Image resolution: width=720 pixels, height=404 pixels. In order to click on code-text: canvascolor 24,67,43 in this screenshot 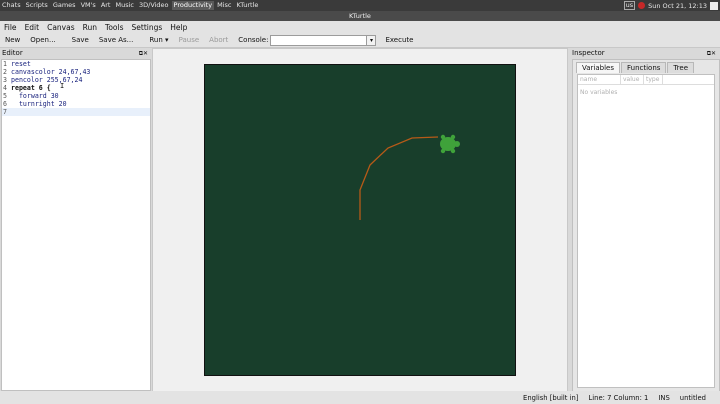, I will do `click(51, 72)`.